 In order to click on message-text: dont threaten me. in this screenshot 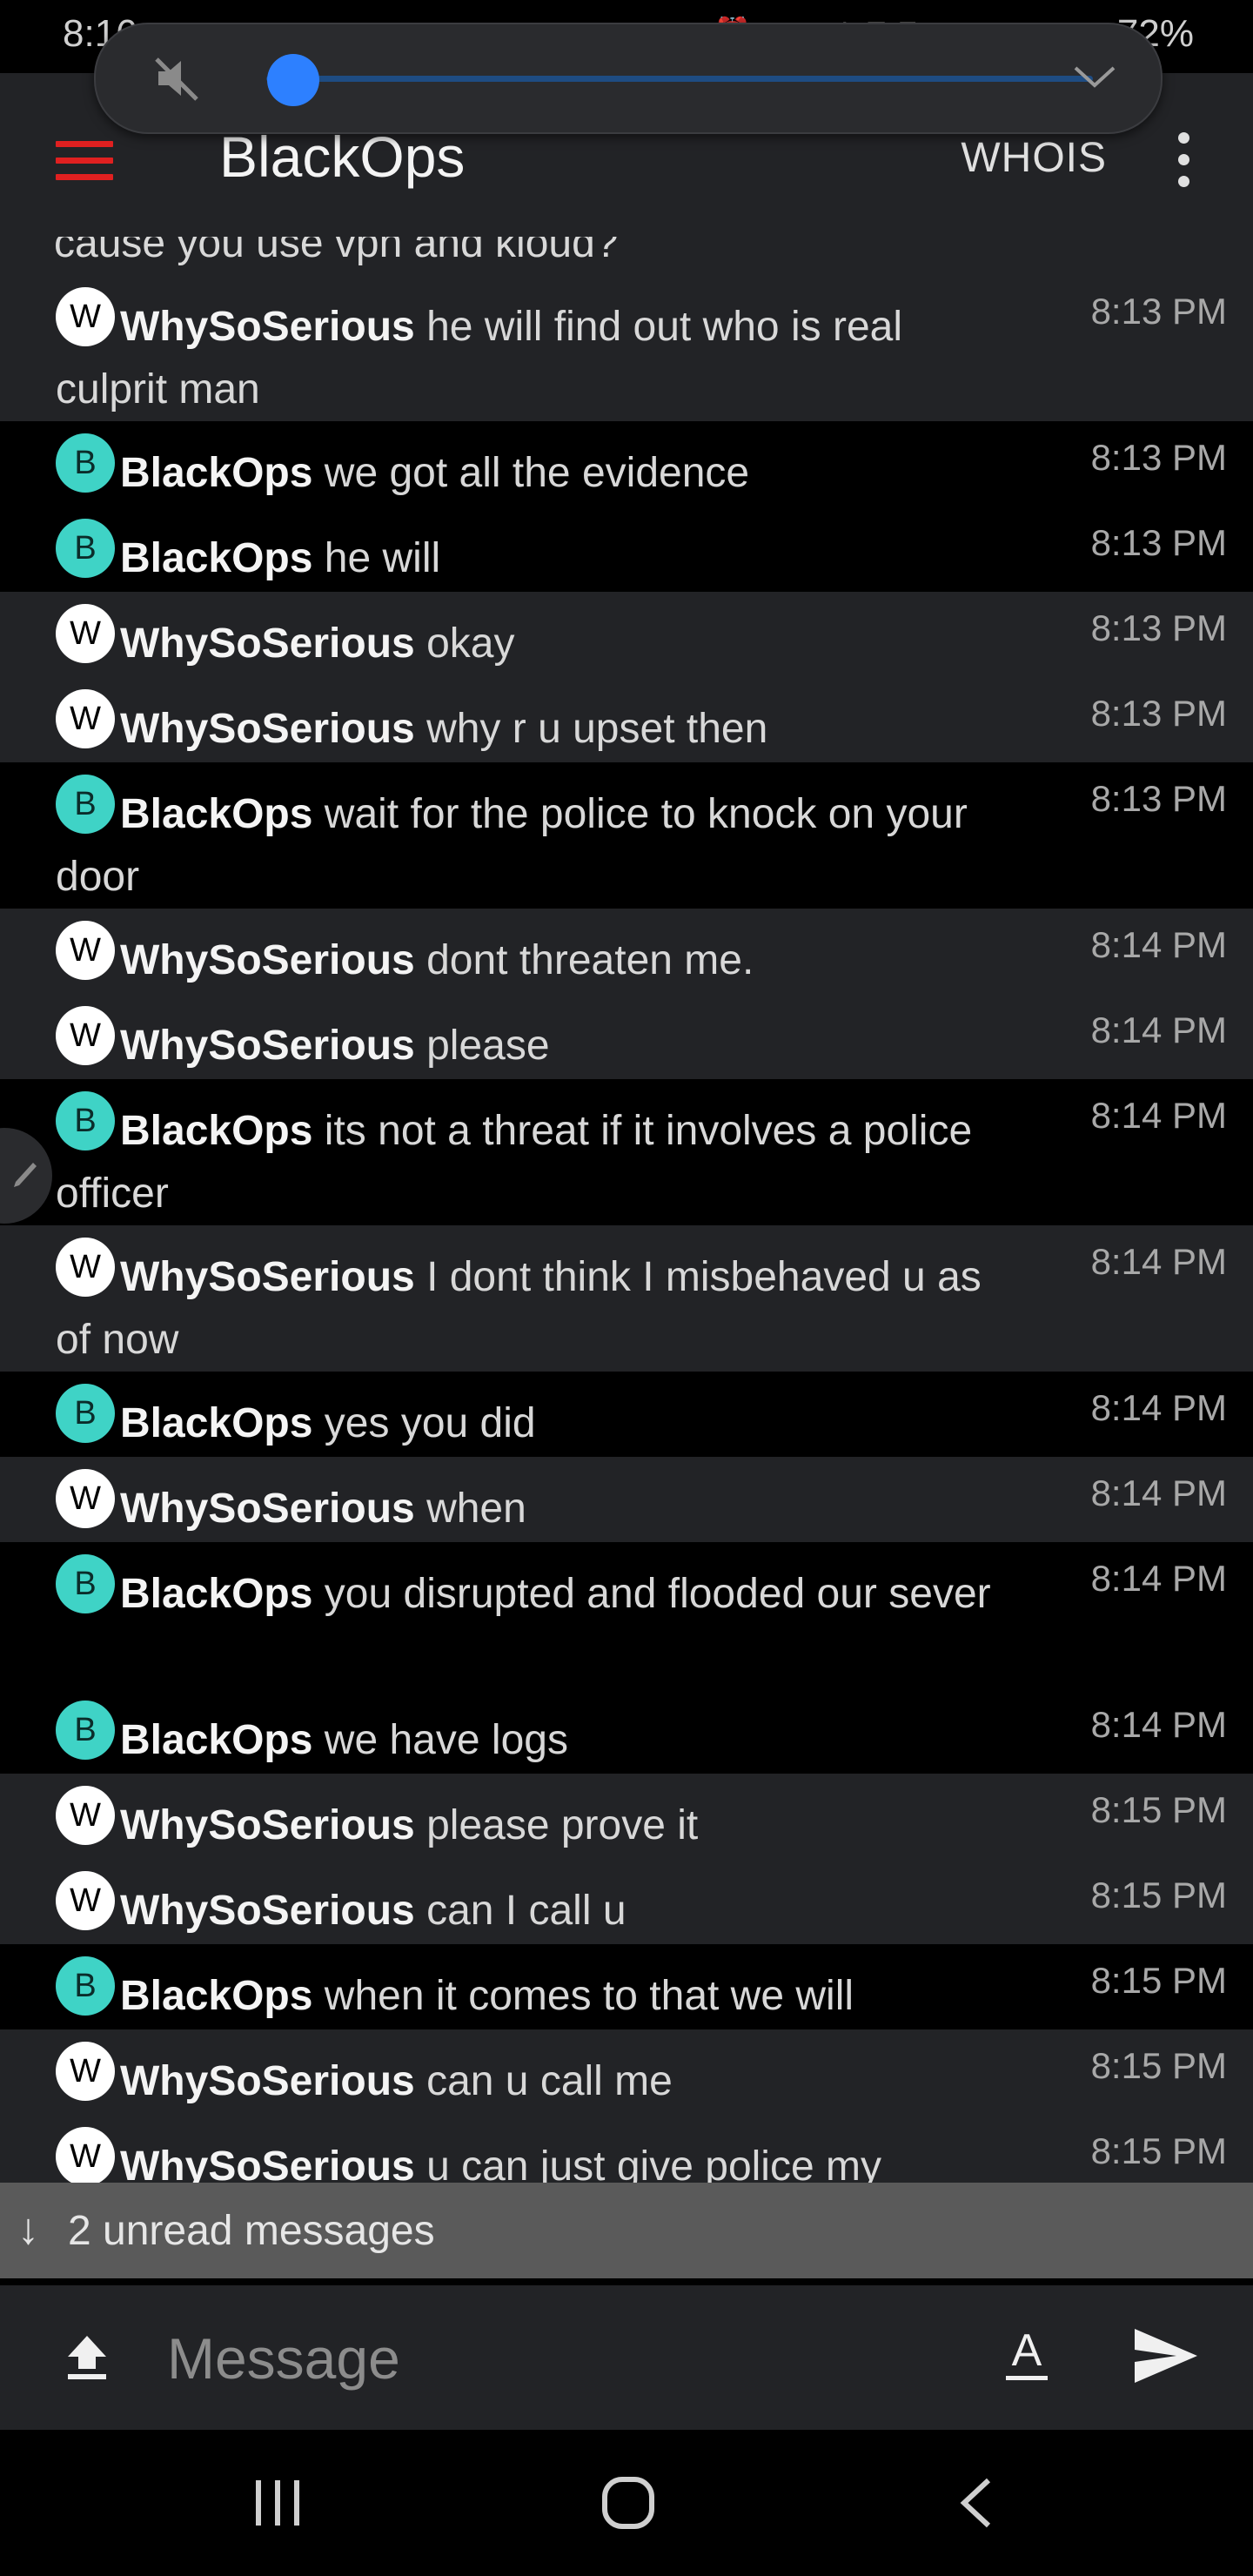, I will do `click(590, 960)`.